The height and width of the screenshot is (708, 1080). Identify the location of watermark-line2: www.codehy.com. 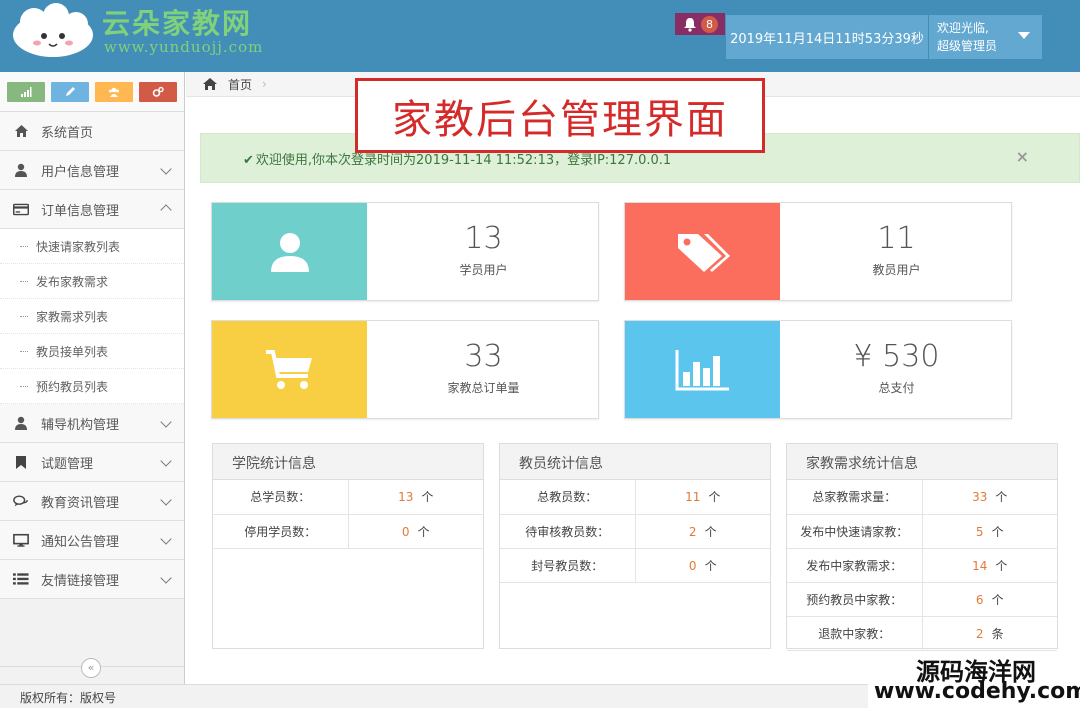
(977, 691).